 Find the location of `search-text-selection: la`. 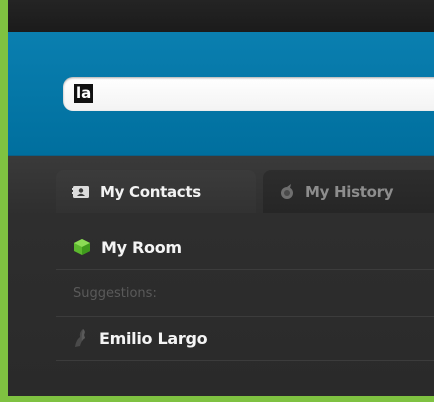

search-text-selection: la is located at coordinates (84, 93).